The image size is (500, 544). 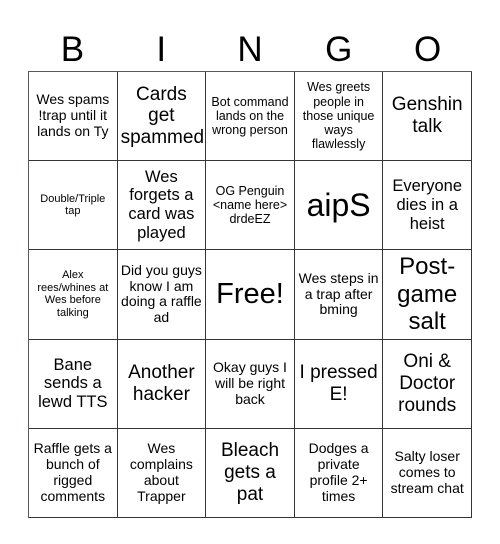 I want to click on bingo-cell-label: Post-game salt, so click(x=427, y=294).